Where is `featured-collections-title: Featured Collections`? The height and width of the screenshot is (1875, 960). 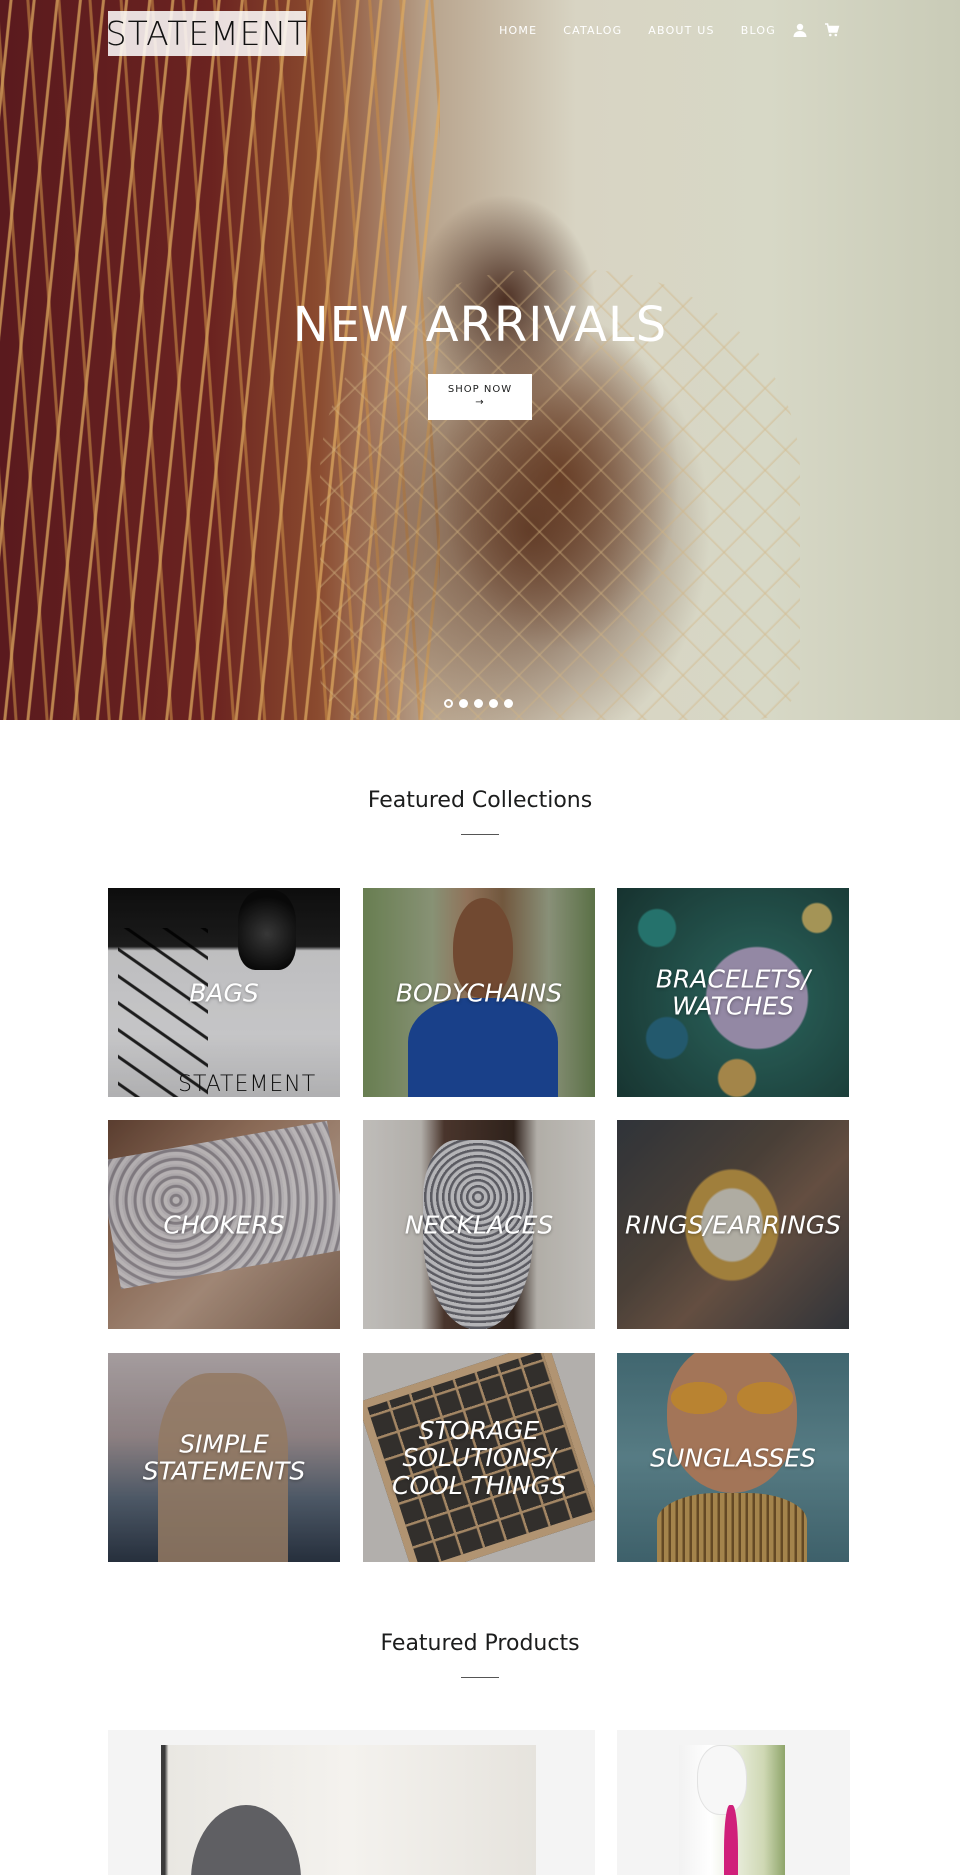
featured-collections-title: Featured Collections is located at coordinates (480, 800).